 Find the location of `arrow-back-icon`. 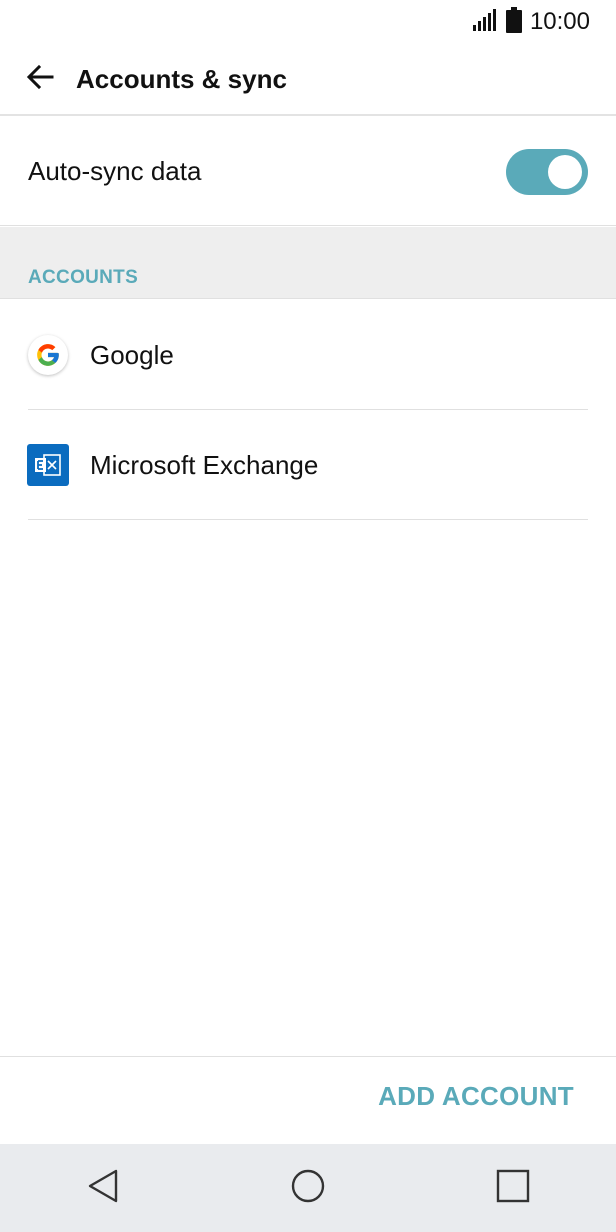

arrow-back-icon is located at coordinates (40, 79).